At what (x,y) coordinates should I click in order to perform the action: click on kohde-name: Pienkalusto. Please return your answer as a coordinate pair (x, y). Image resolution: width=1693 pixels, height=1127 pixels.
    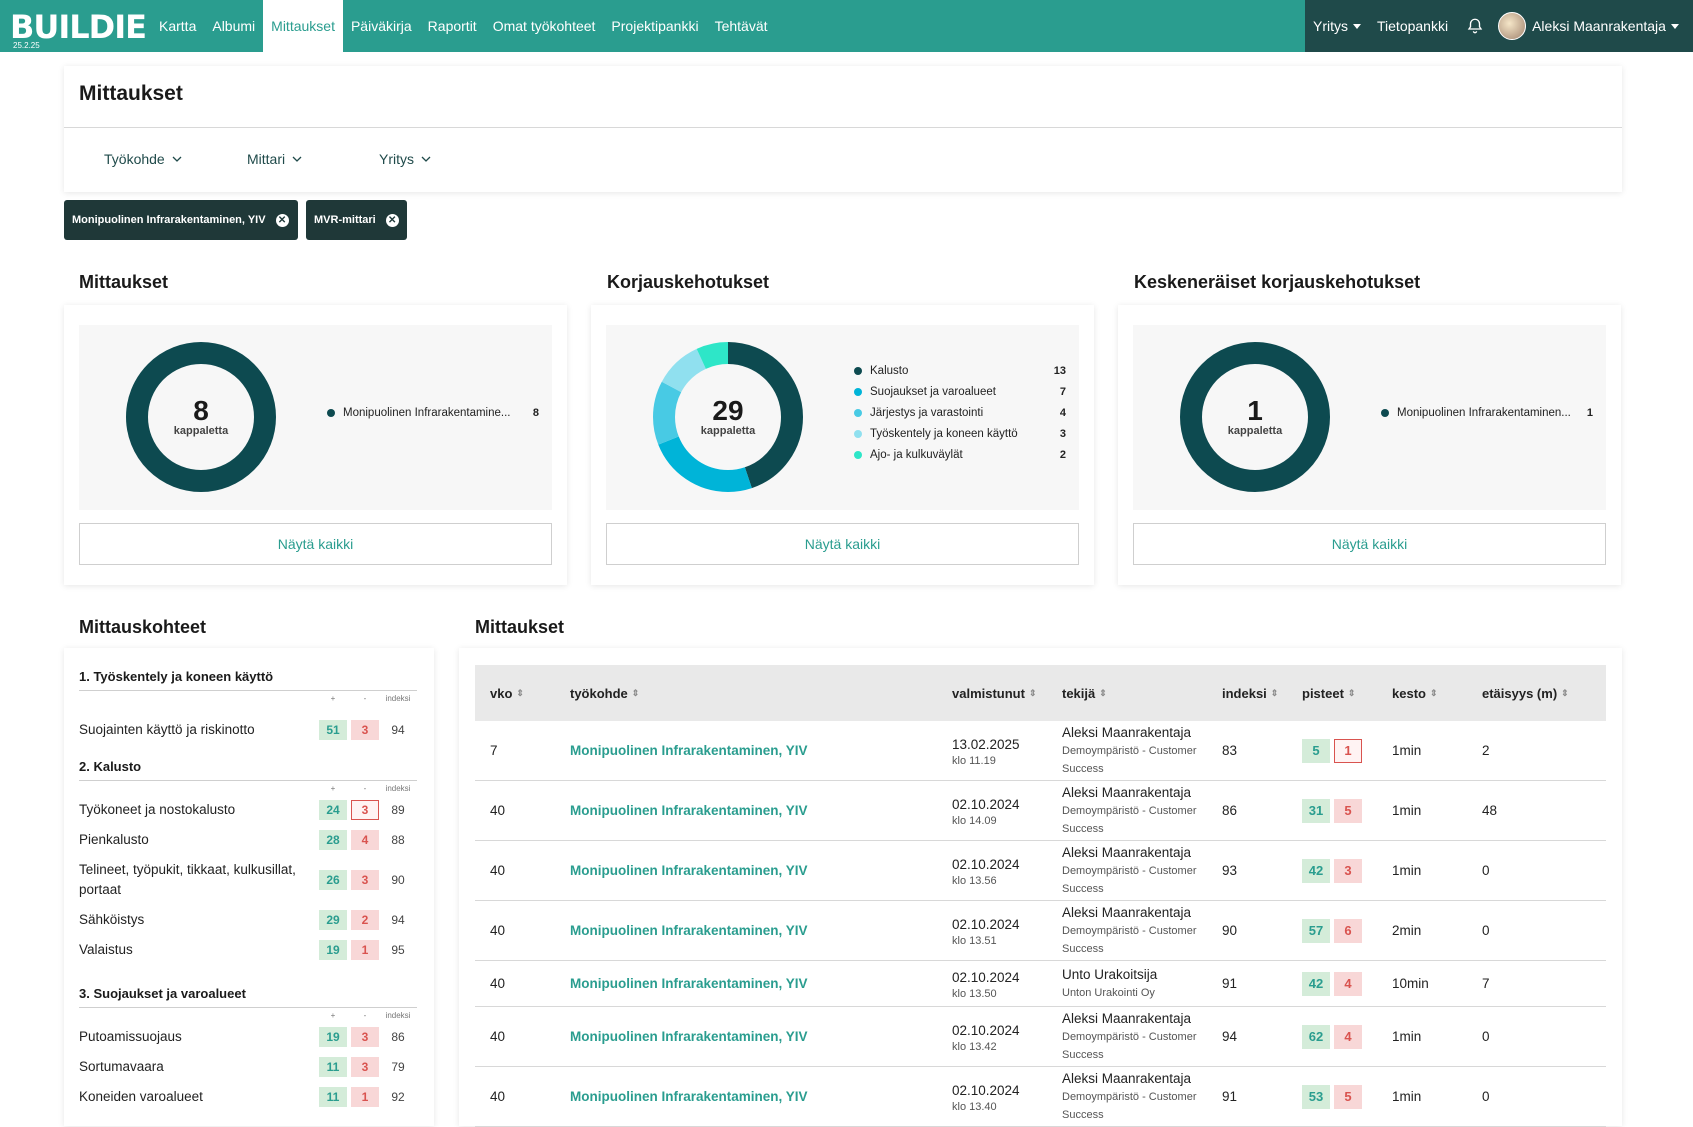
    Looking at the image, I should click on (114, 839).